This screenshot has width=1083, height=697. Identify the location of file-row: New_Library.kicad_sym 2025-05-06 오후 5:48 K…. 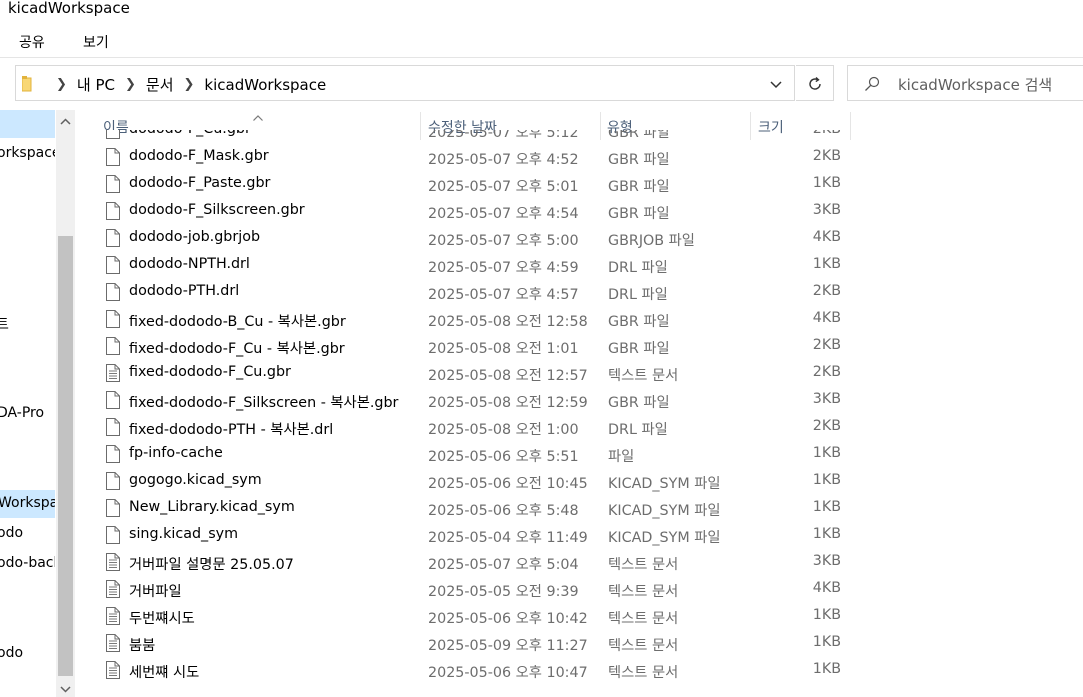
(579, 508).